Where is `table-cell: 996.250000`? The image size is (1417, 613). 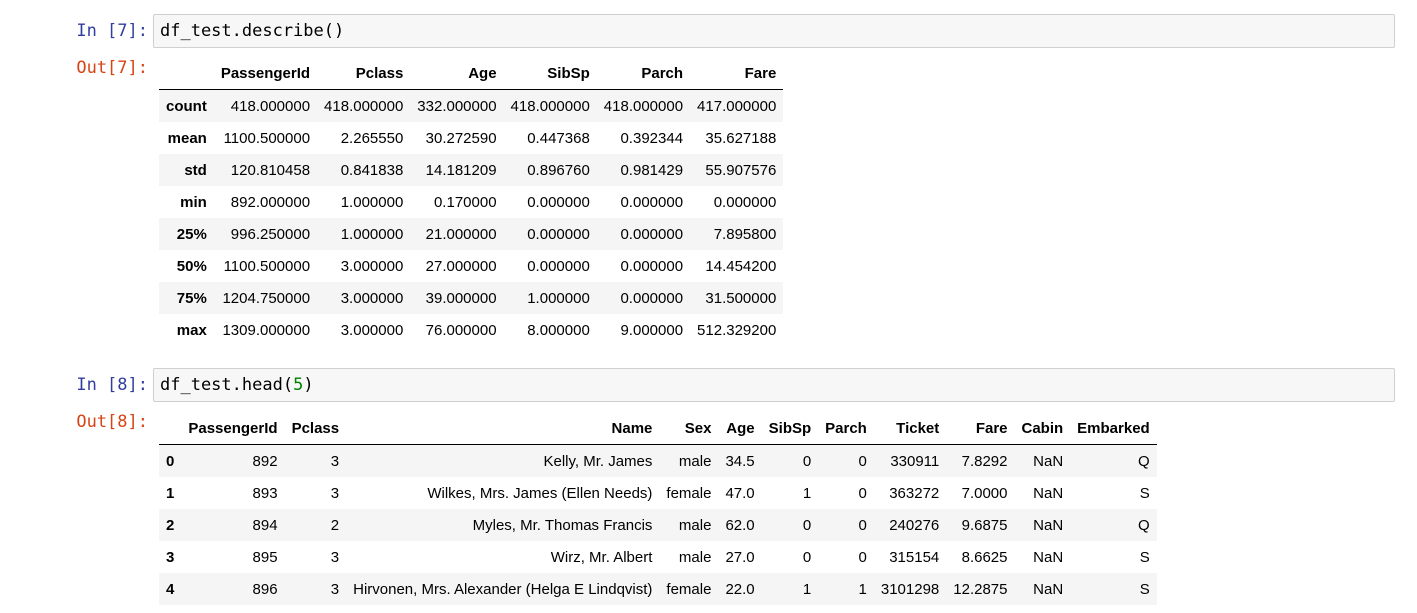
table-cell: 996.250000 is located at coordinates (270, 234).